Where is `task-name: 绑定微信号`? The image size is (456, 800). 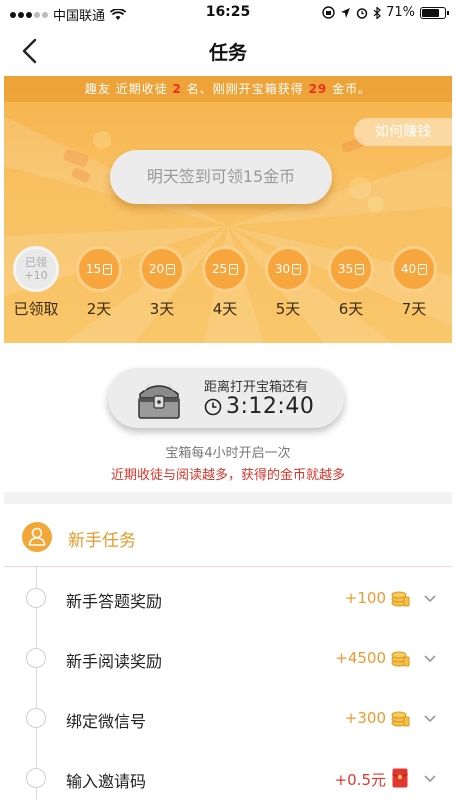
task-name: 绑定微信号 is located at coordinates (106, 721).